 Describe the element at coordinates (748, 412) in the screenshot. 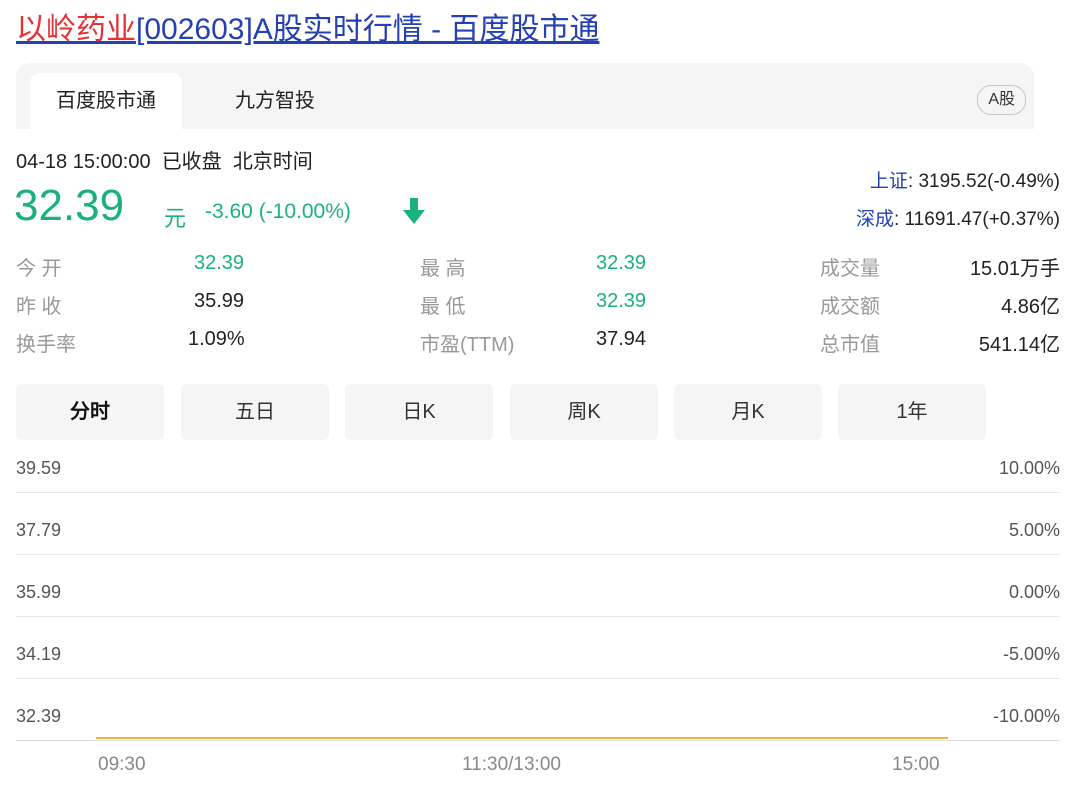

I see `tab-monthly-k: 月K` at that location.